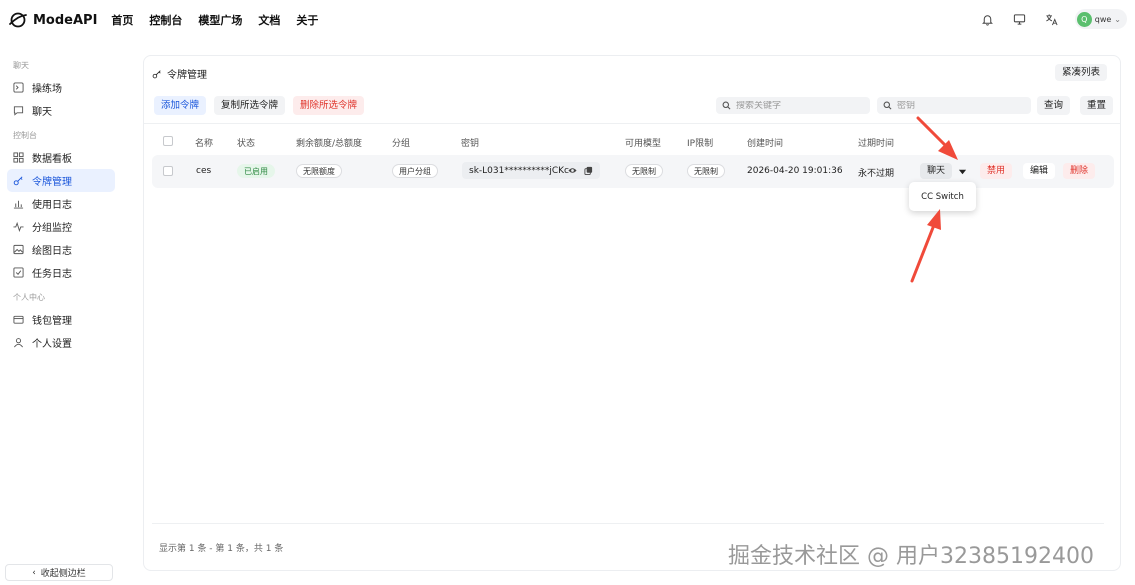 The height and width of the screenshot is (585, 1135). Describe the element at coordinates (329, 105) in the screenshot. I see `delete-selected-tokens-button: 删除所选令牌` at that location.